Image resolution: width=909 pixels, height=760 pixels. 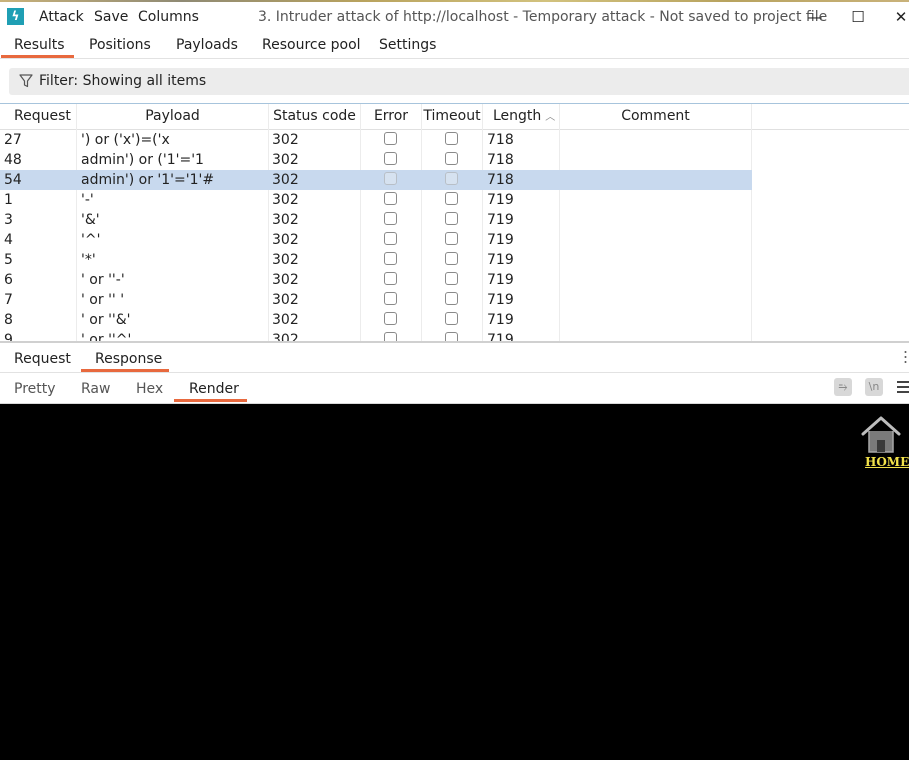 What do you see at coordinates (391, 116) in the screenshot?
I see `column-header-error: Error` at bounding box center [391, 116].